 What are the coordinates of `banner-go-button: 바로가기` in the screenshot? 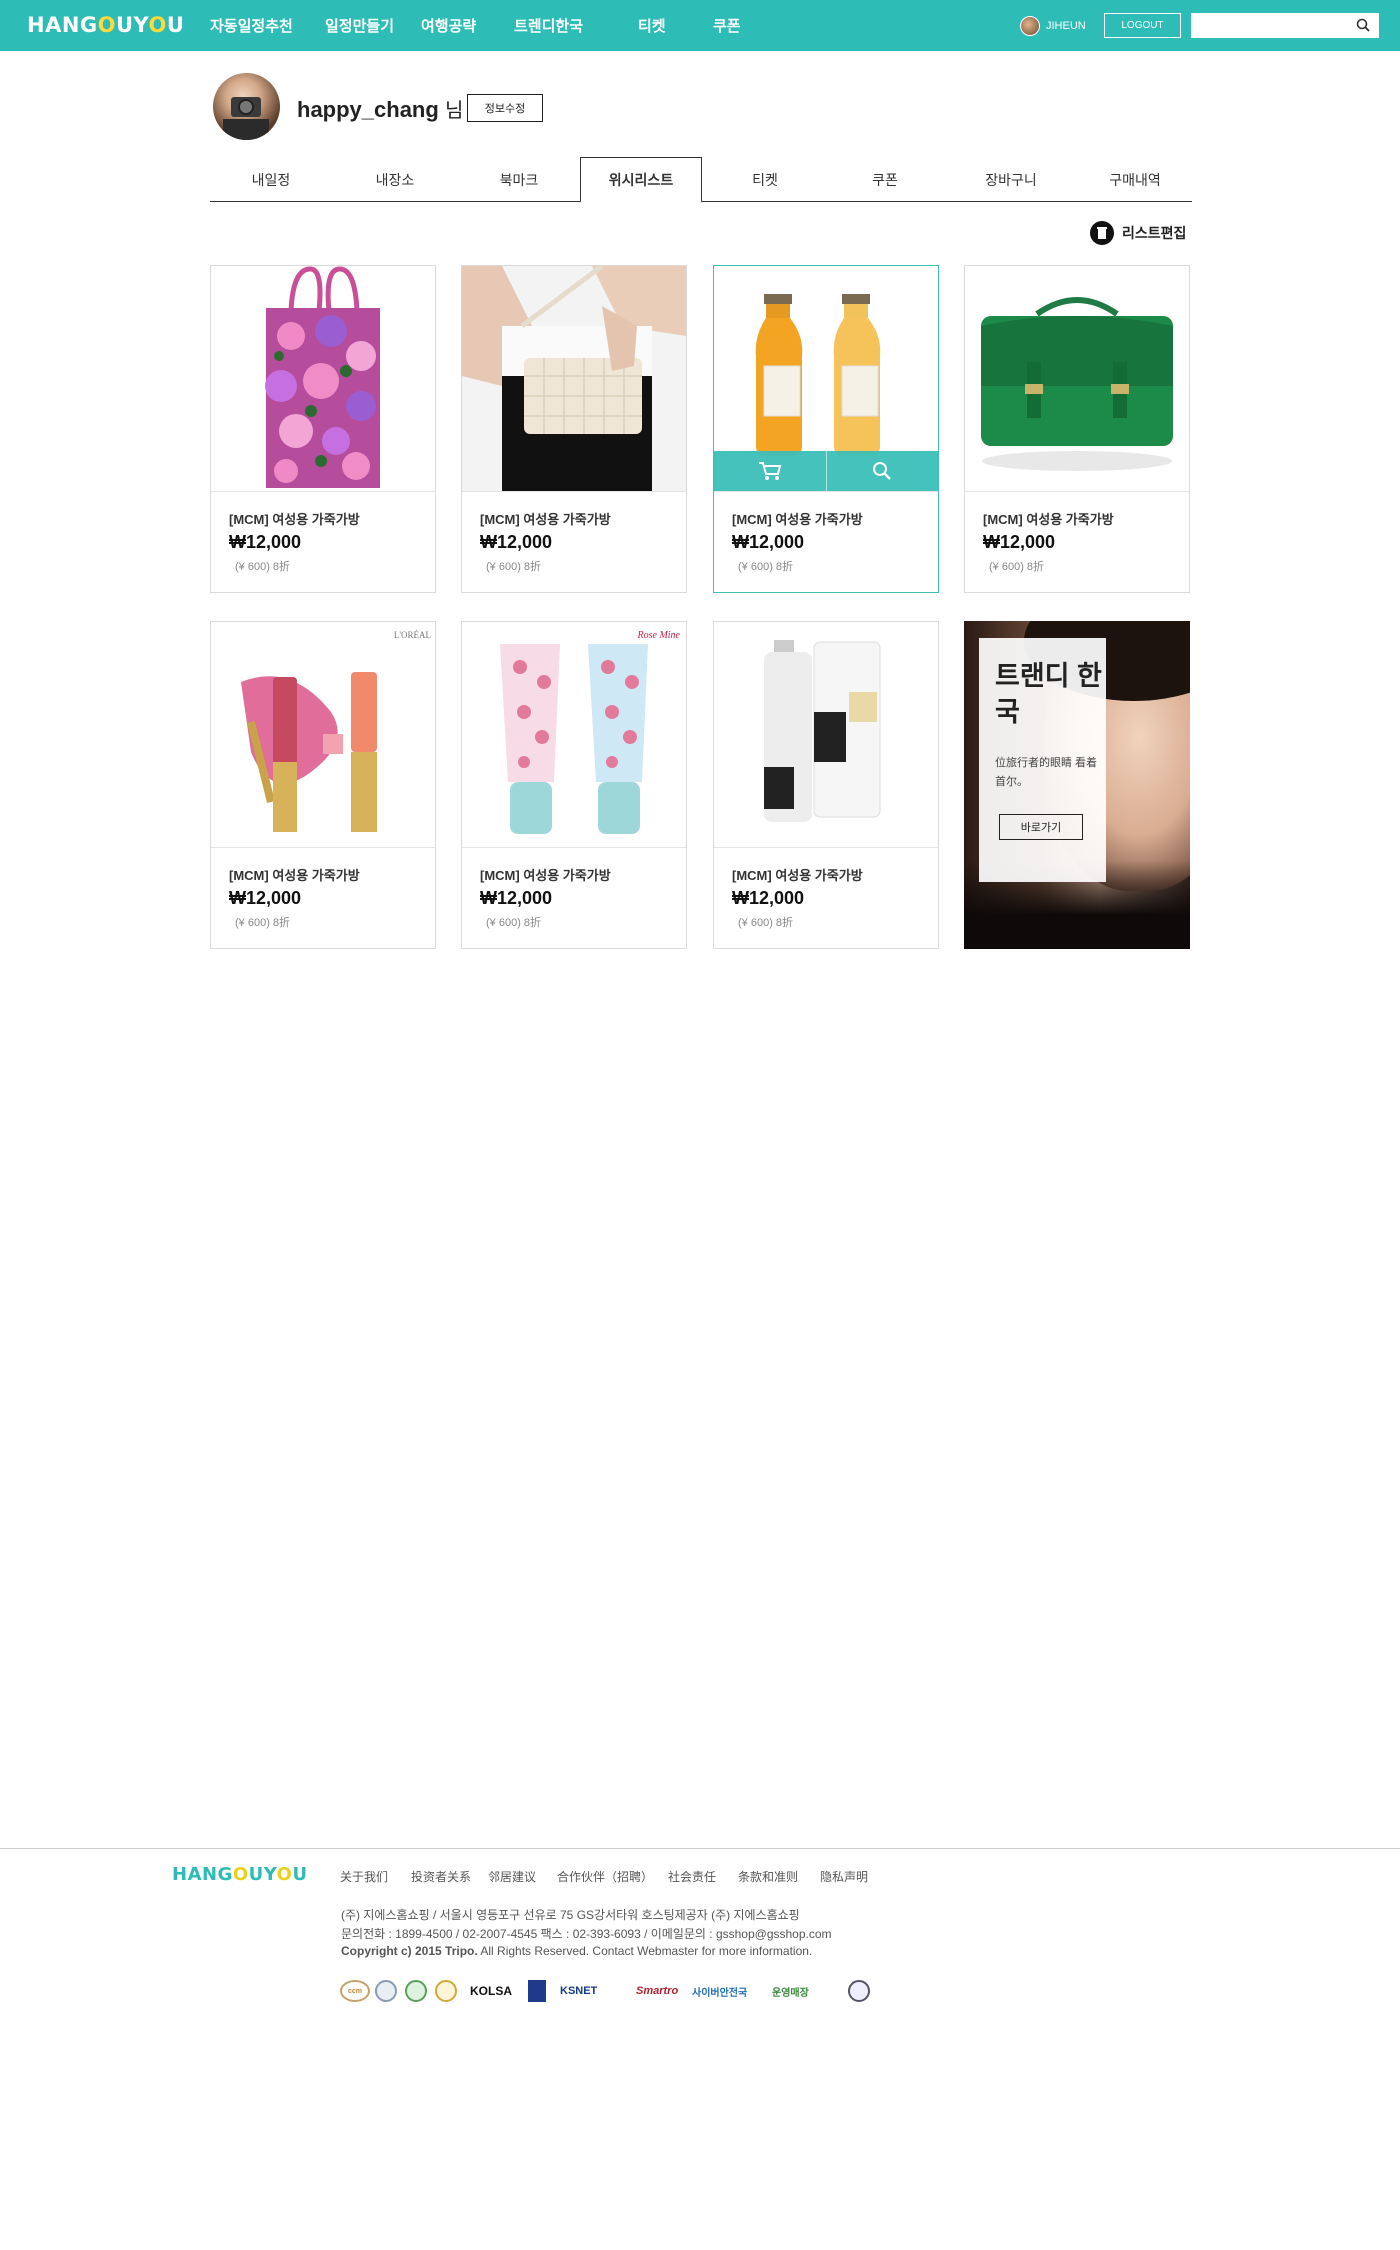 It's located at (1041, 827).